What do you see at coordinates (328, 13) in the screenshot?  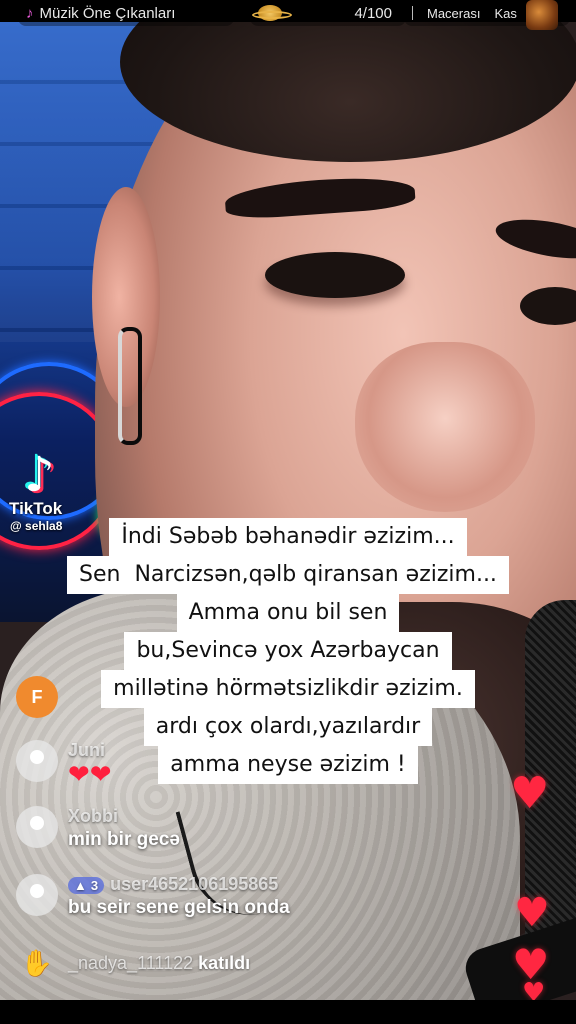 I see `ranking-pill: 4/100` at bounding box center [328, 13].